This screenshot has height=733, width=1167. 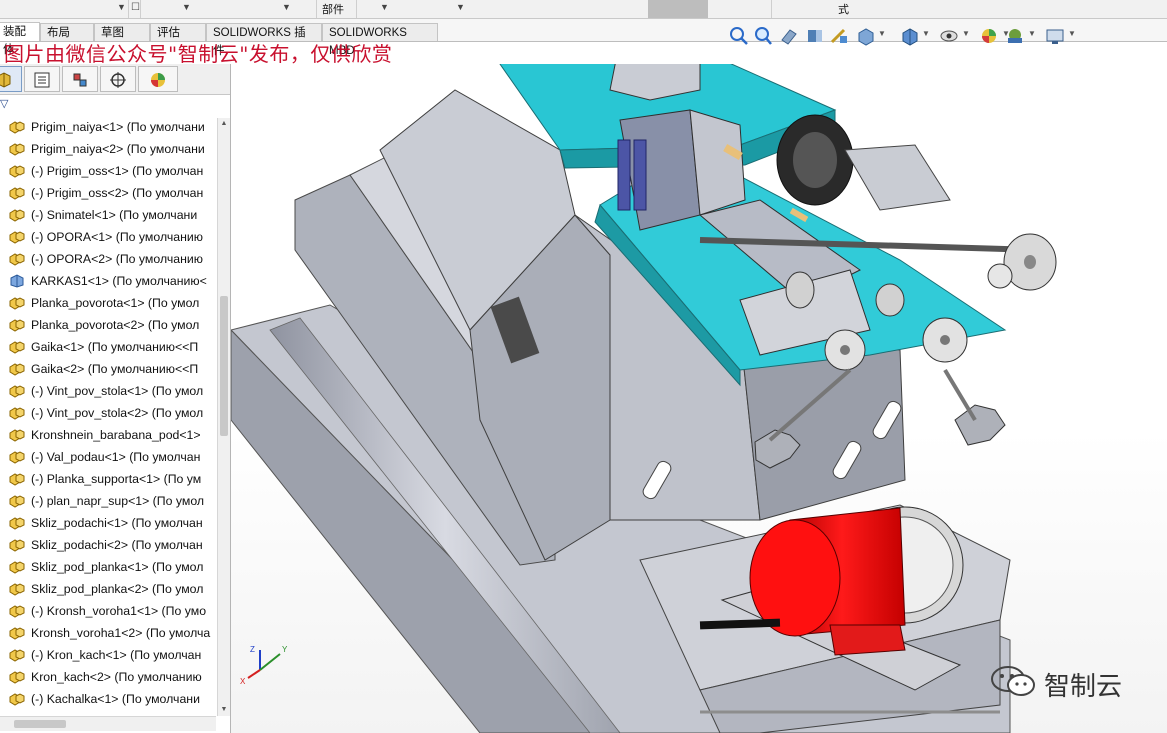 I want to click on tree-item-label: Skliz_podachi<2> (По умолчан, so click(x=117, y=545).